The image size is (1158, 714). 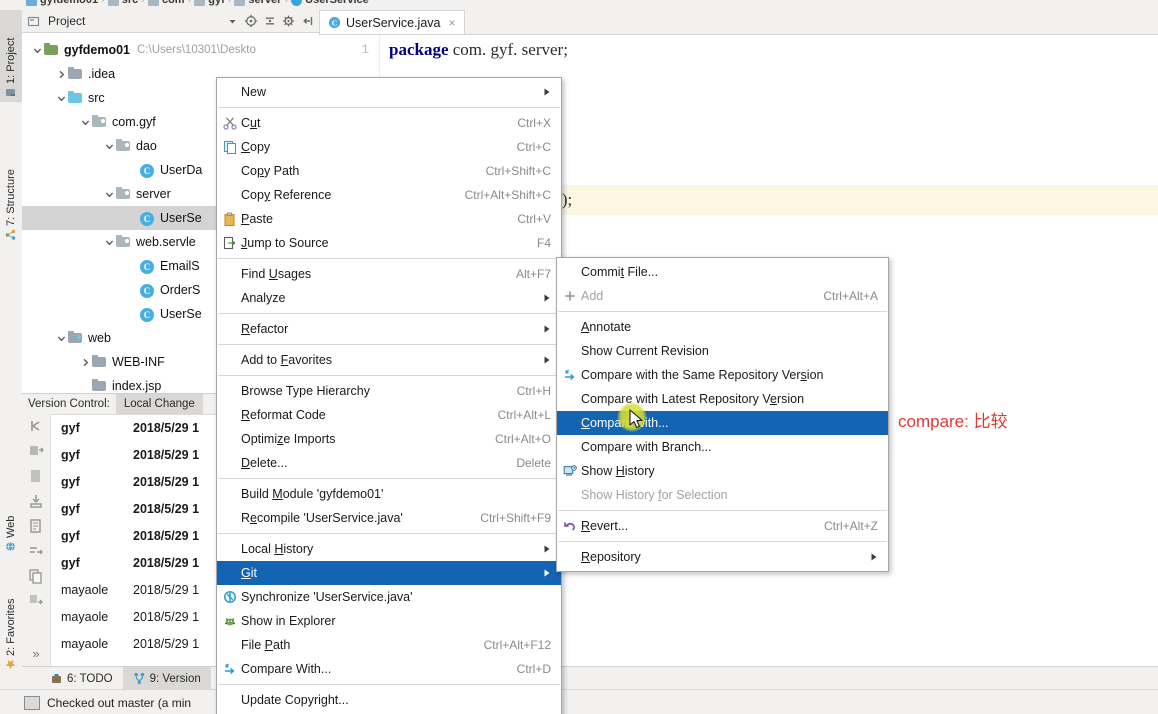 What do you see at coordinates (722, 327) in the screenshot?
I see `menu-item-annotate: Annotate` at bounding box center [722, 327].